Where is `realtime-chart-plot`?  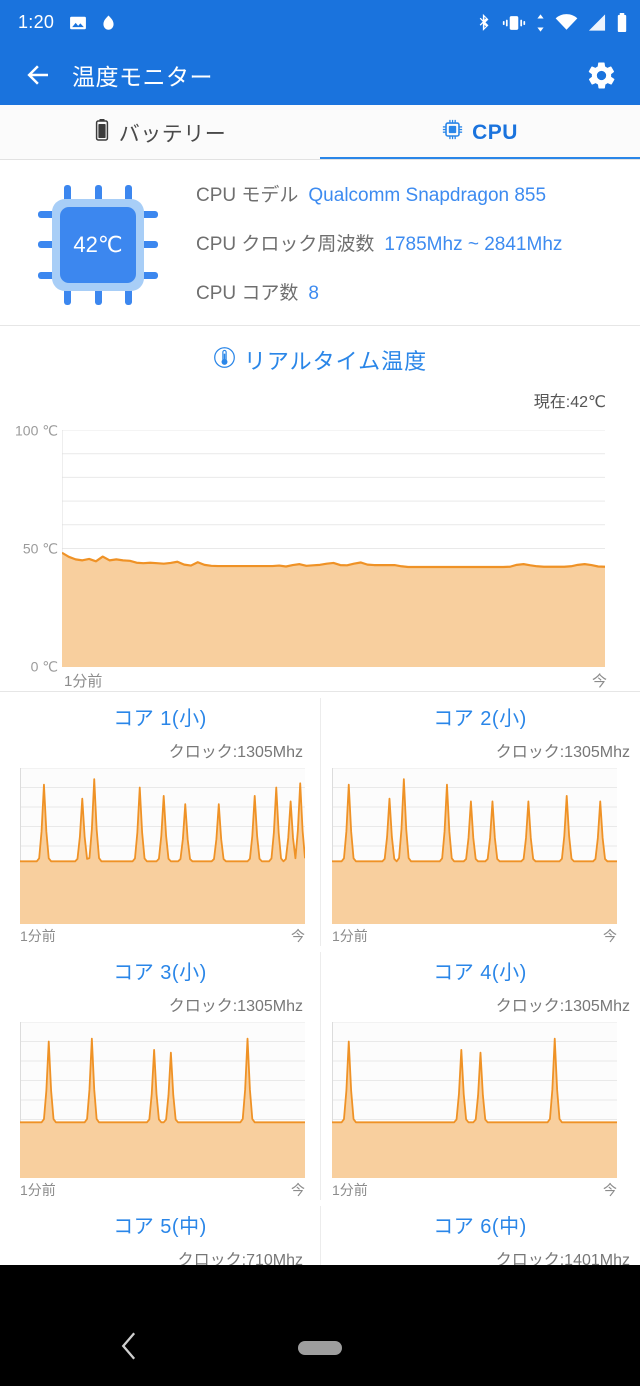
realtime-chart-plot is located at coordinates (333, 548).